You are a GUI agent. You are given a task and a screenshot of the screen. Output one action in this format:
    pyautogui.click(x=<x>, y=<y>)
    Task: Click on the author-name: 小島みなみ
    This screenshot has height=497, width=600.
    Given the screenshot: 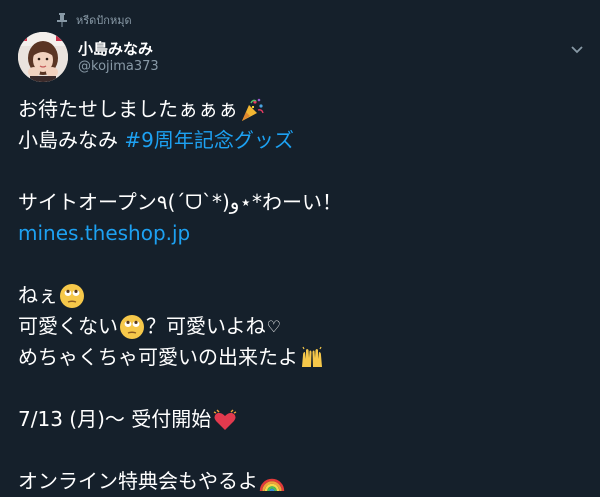 What is the action you would take?
    pyautogui.click(x=115, y=48)
    